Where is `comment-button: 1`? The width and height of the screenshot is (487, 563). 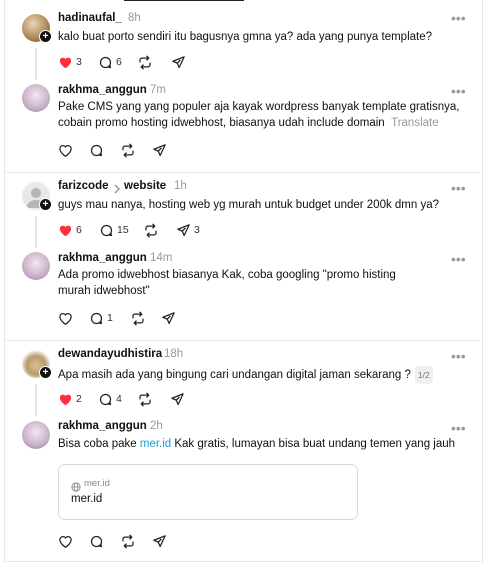 comment-button: 1 is located at coordinates (101, 318).